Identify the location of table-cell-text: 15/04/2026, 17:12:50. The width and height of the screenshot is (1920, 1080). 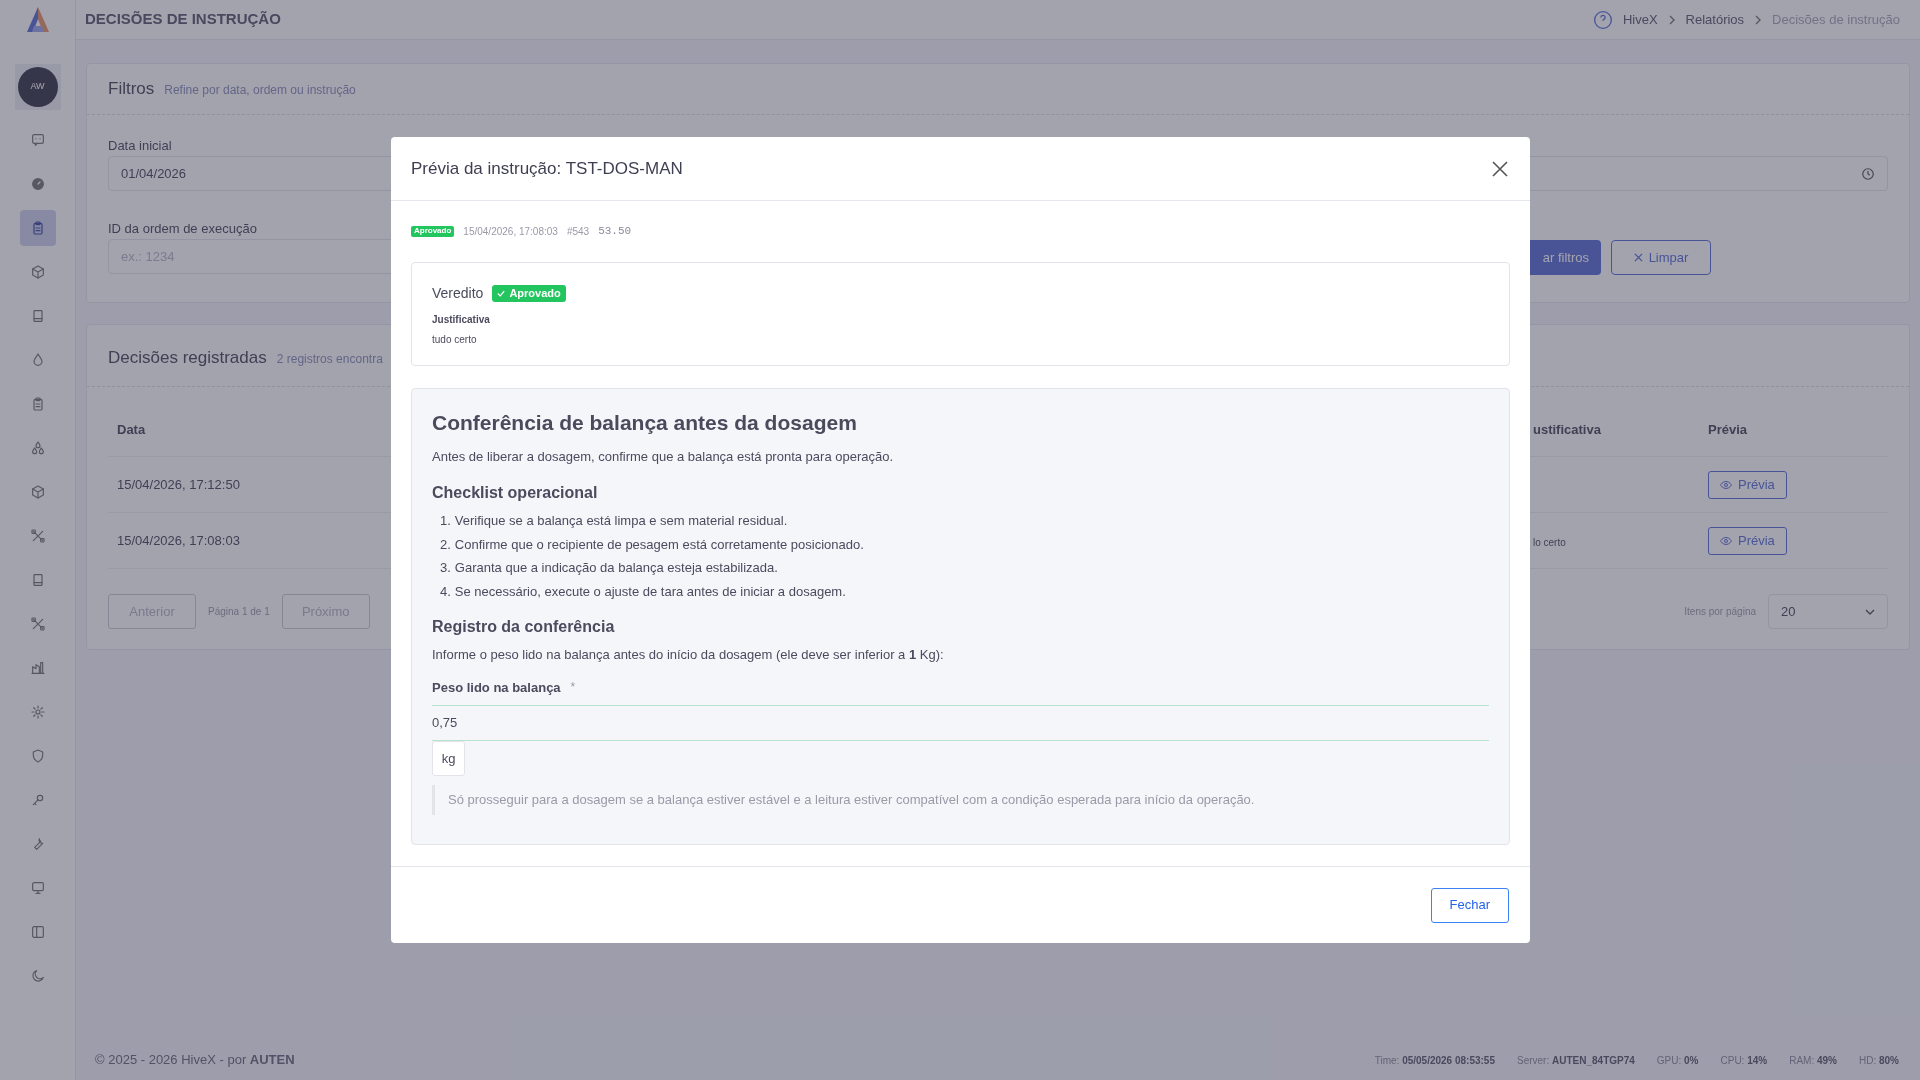
(178, 484).